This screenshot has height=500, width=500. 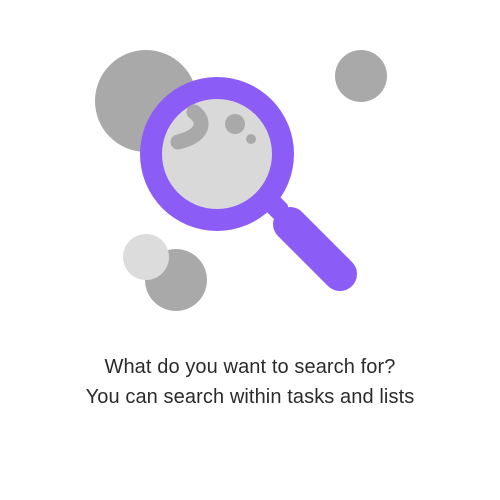 I want to click on magnifier-lens, so click(x=217, y=154).